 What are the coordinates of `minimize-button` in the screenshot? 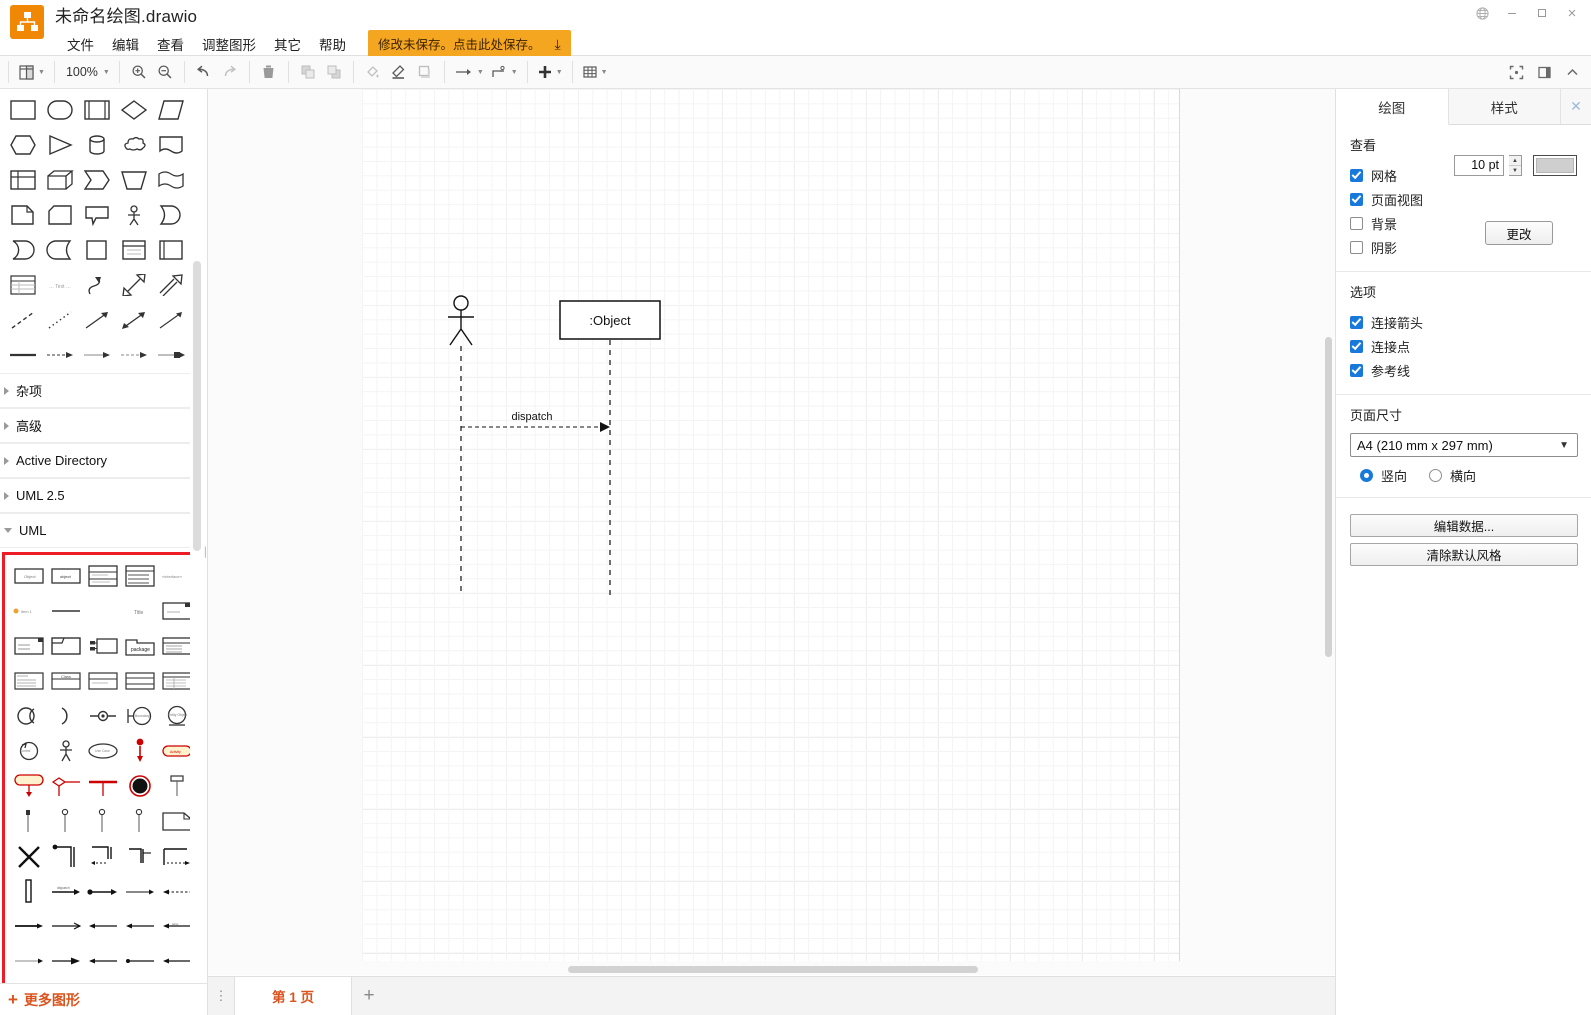 It's located at (1512, 13).